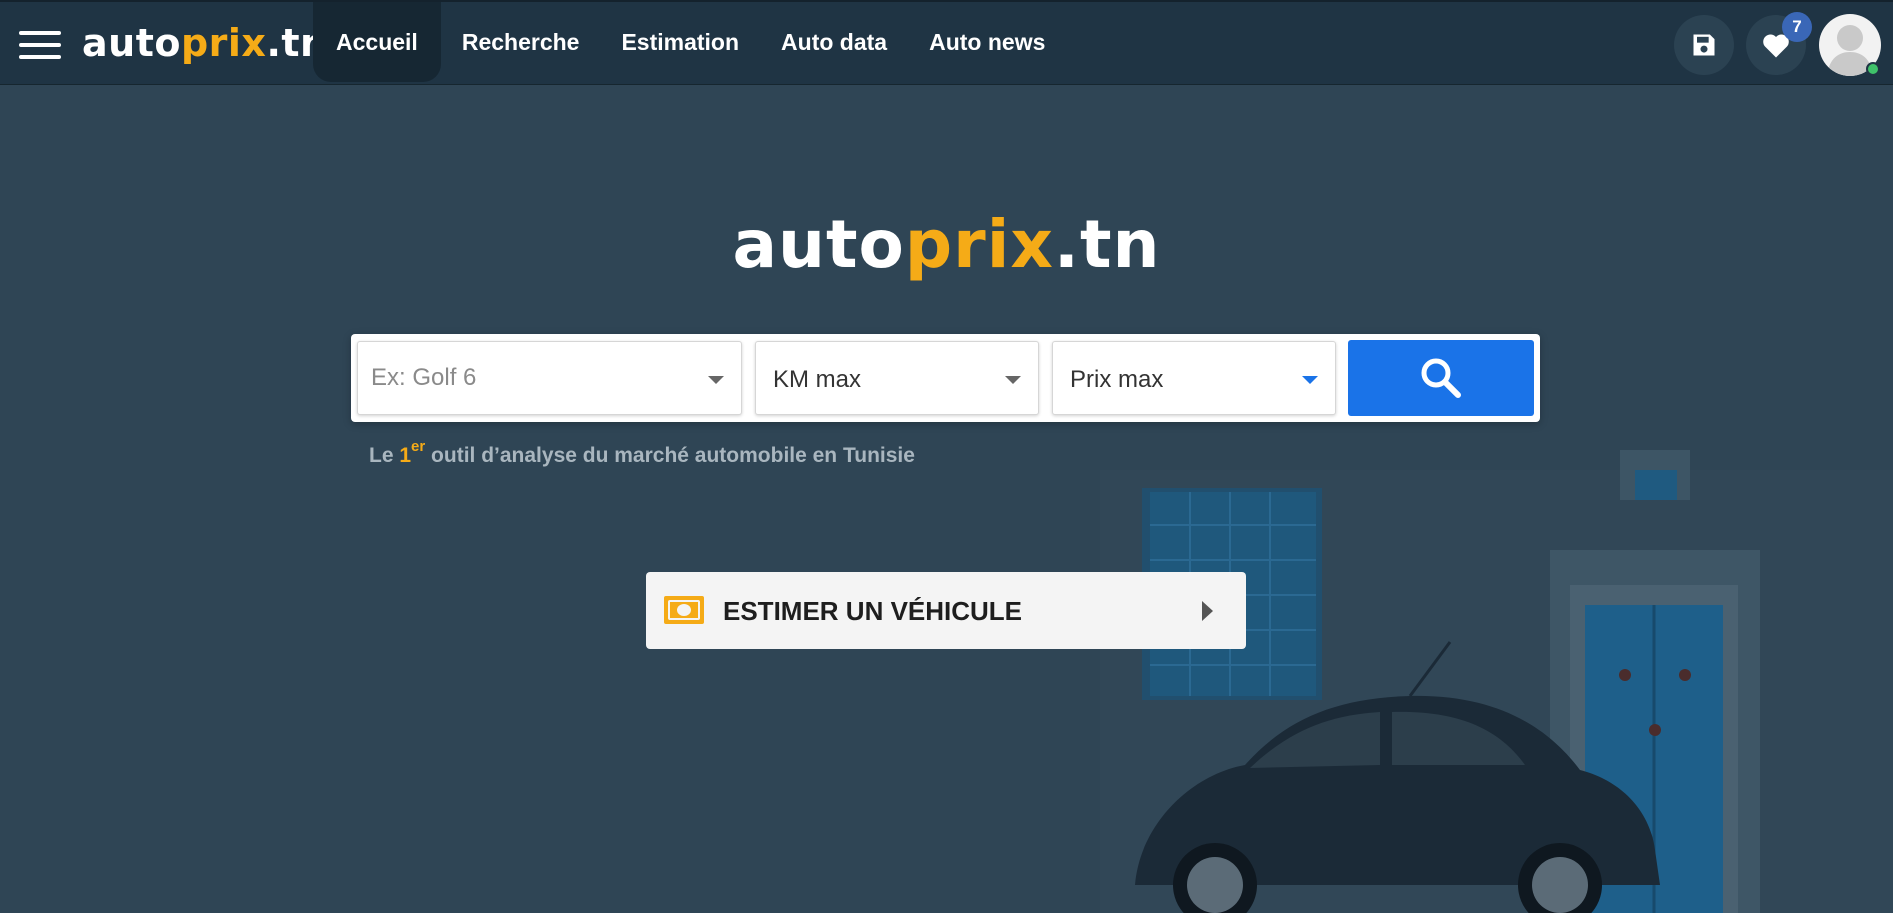 Image resolution: width=1893 pixels, height=913 pixels. What do you see at coordinates (205, 43) in the screenshot?
I see `header-logo: autoprix.tn` at bounding box center [205, 43].